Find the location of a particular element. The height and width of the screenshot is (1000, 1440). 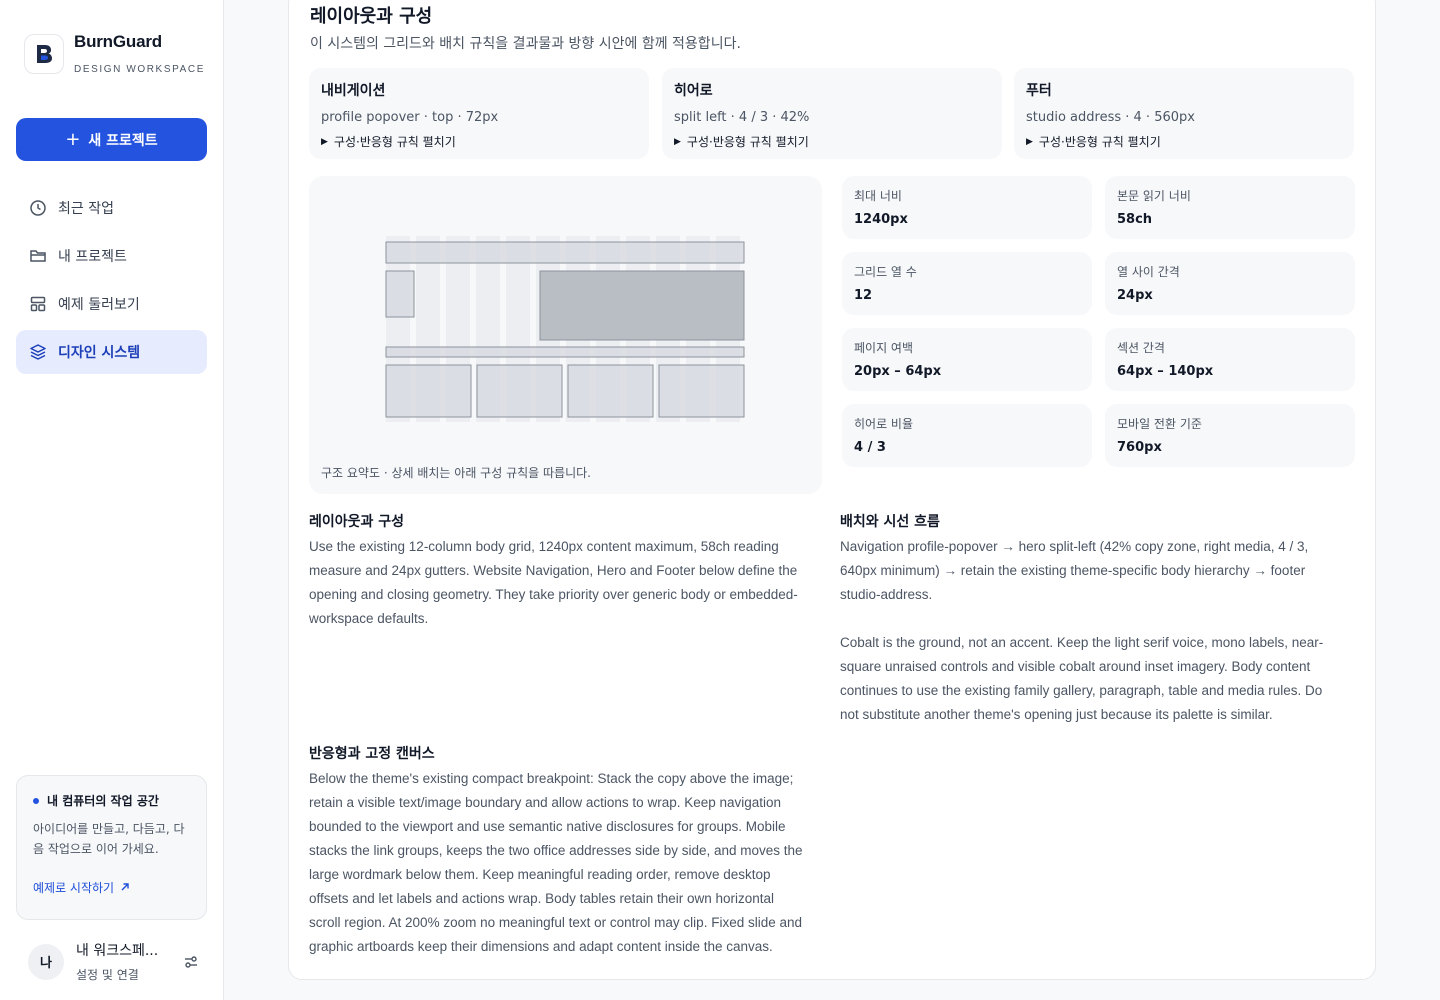

clock-icon is located at coordinates (38, 208).